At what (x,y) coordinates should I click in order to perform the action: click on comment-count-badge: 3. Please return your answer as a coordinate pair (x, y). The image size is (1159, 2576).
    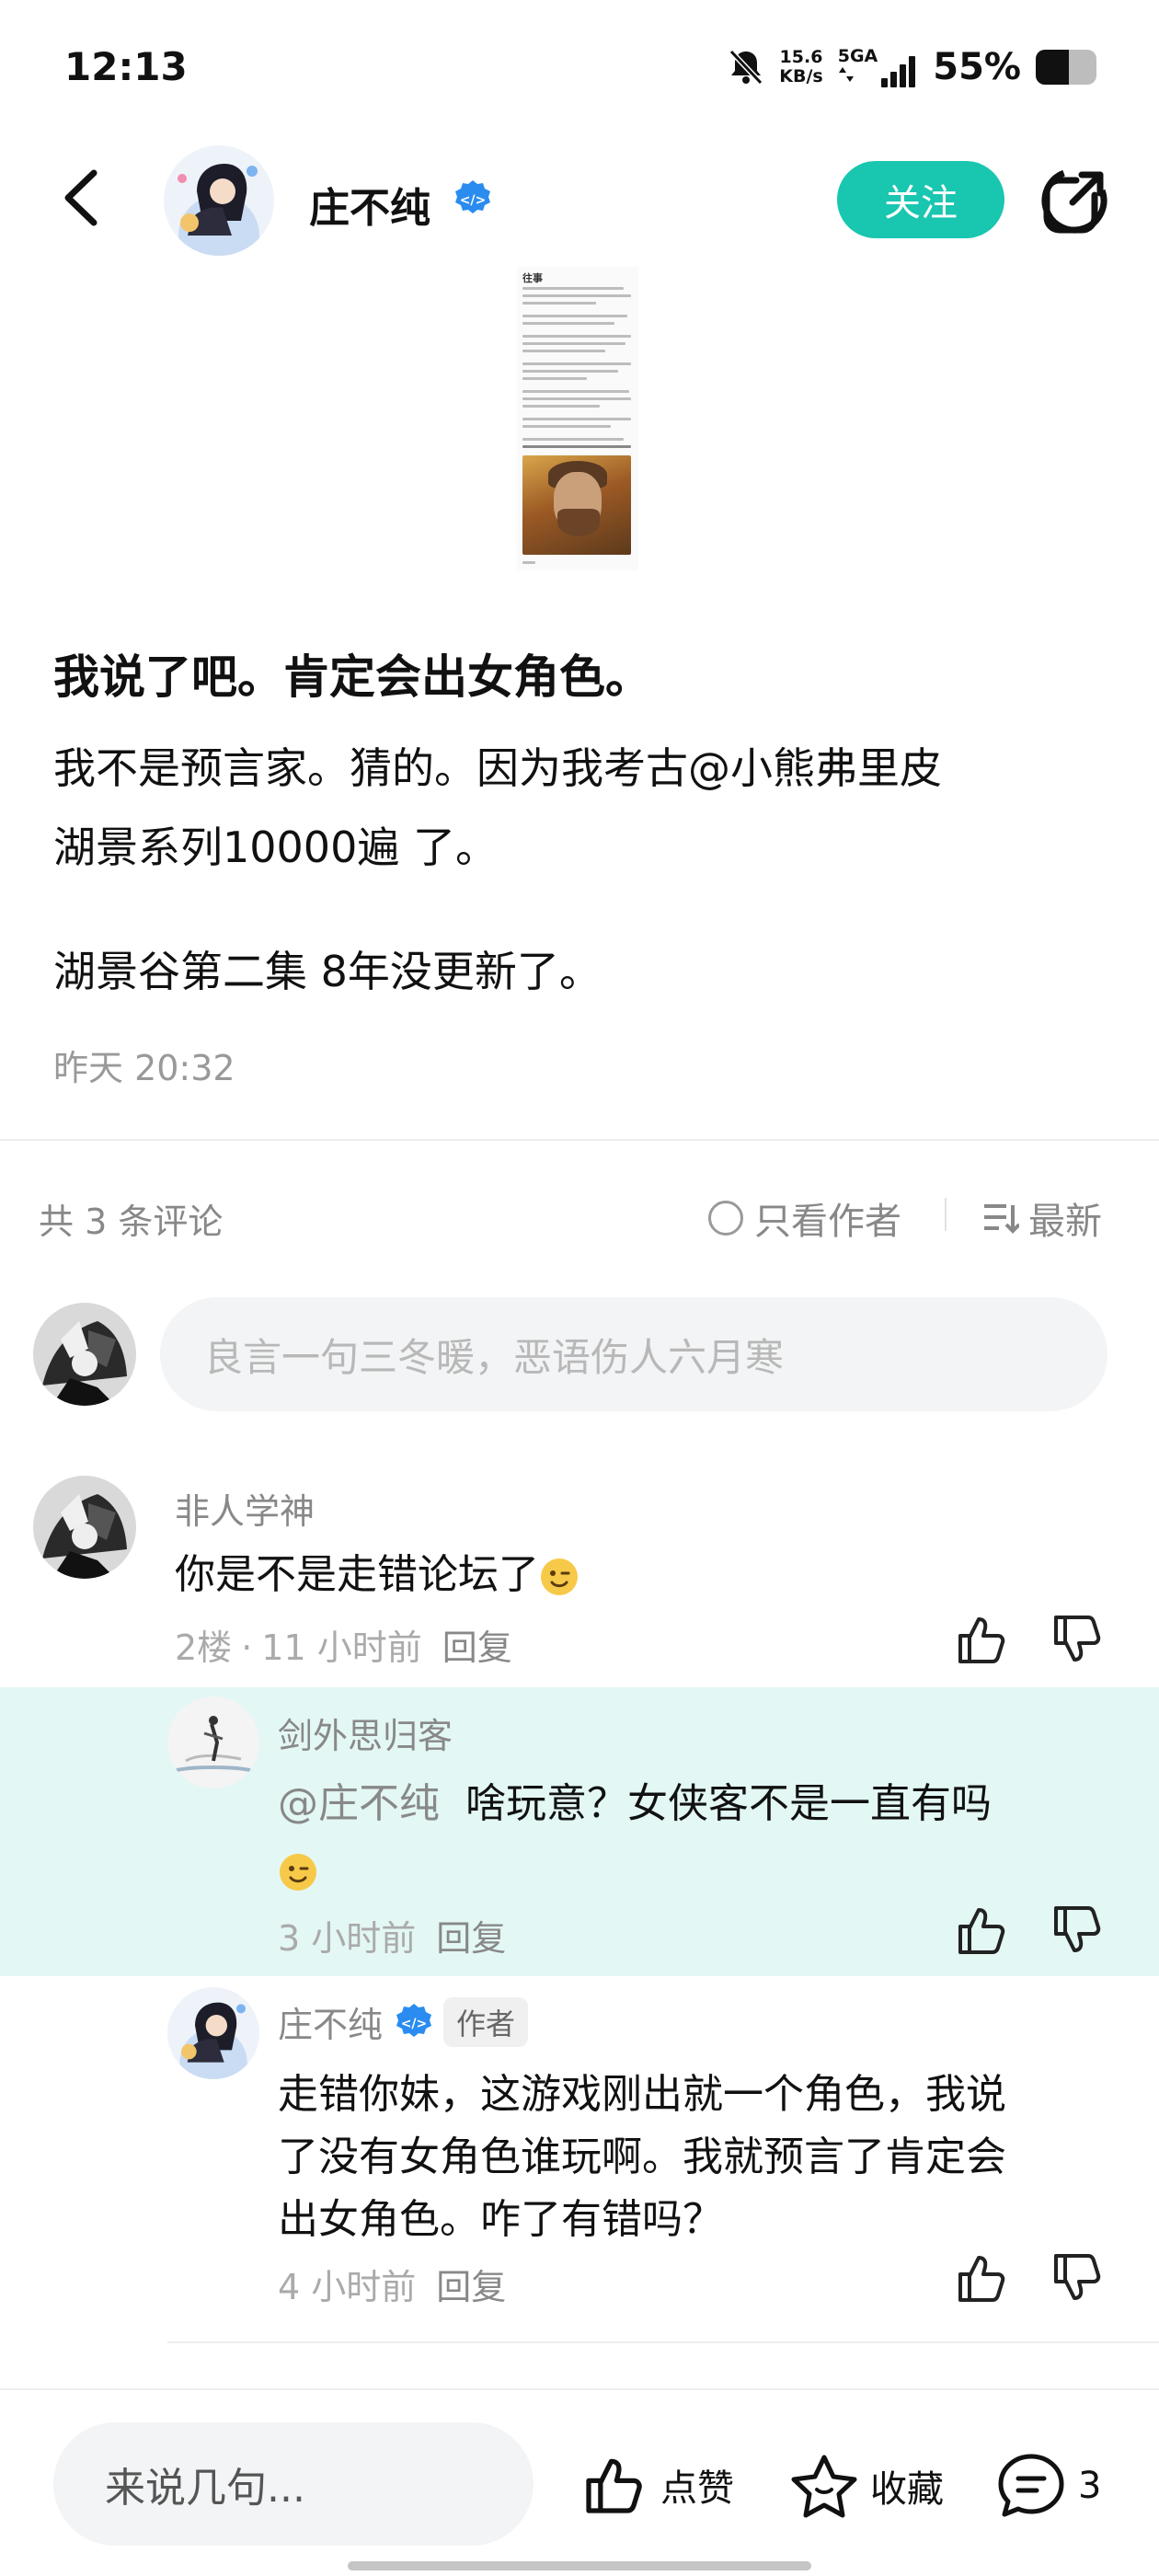
    Looking at the image, I should click on (1090, 2486).